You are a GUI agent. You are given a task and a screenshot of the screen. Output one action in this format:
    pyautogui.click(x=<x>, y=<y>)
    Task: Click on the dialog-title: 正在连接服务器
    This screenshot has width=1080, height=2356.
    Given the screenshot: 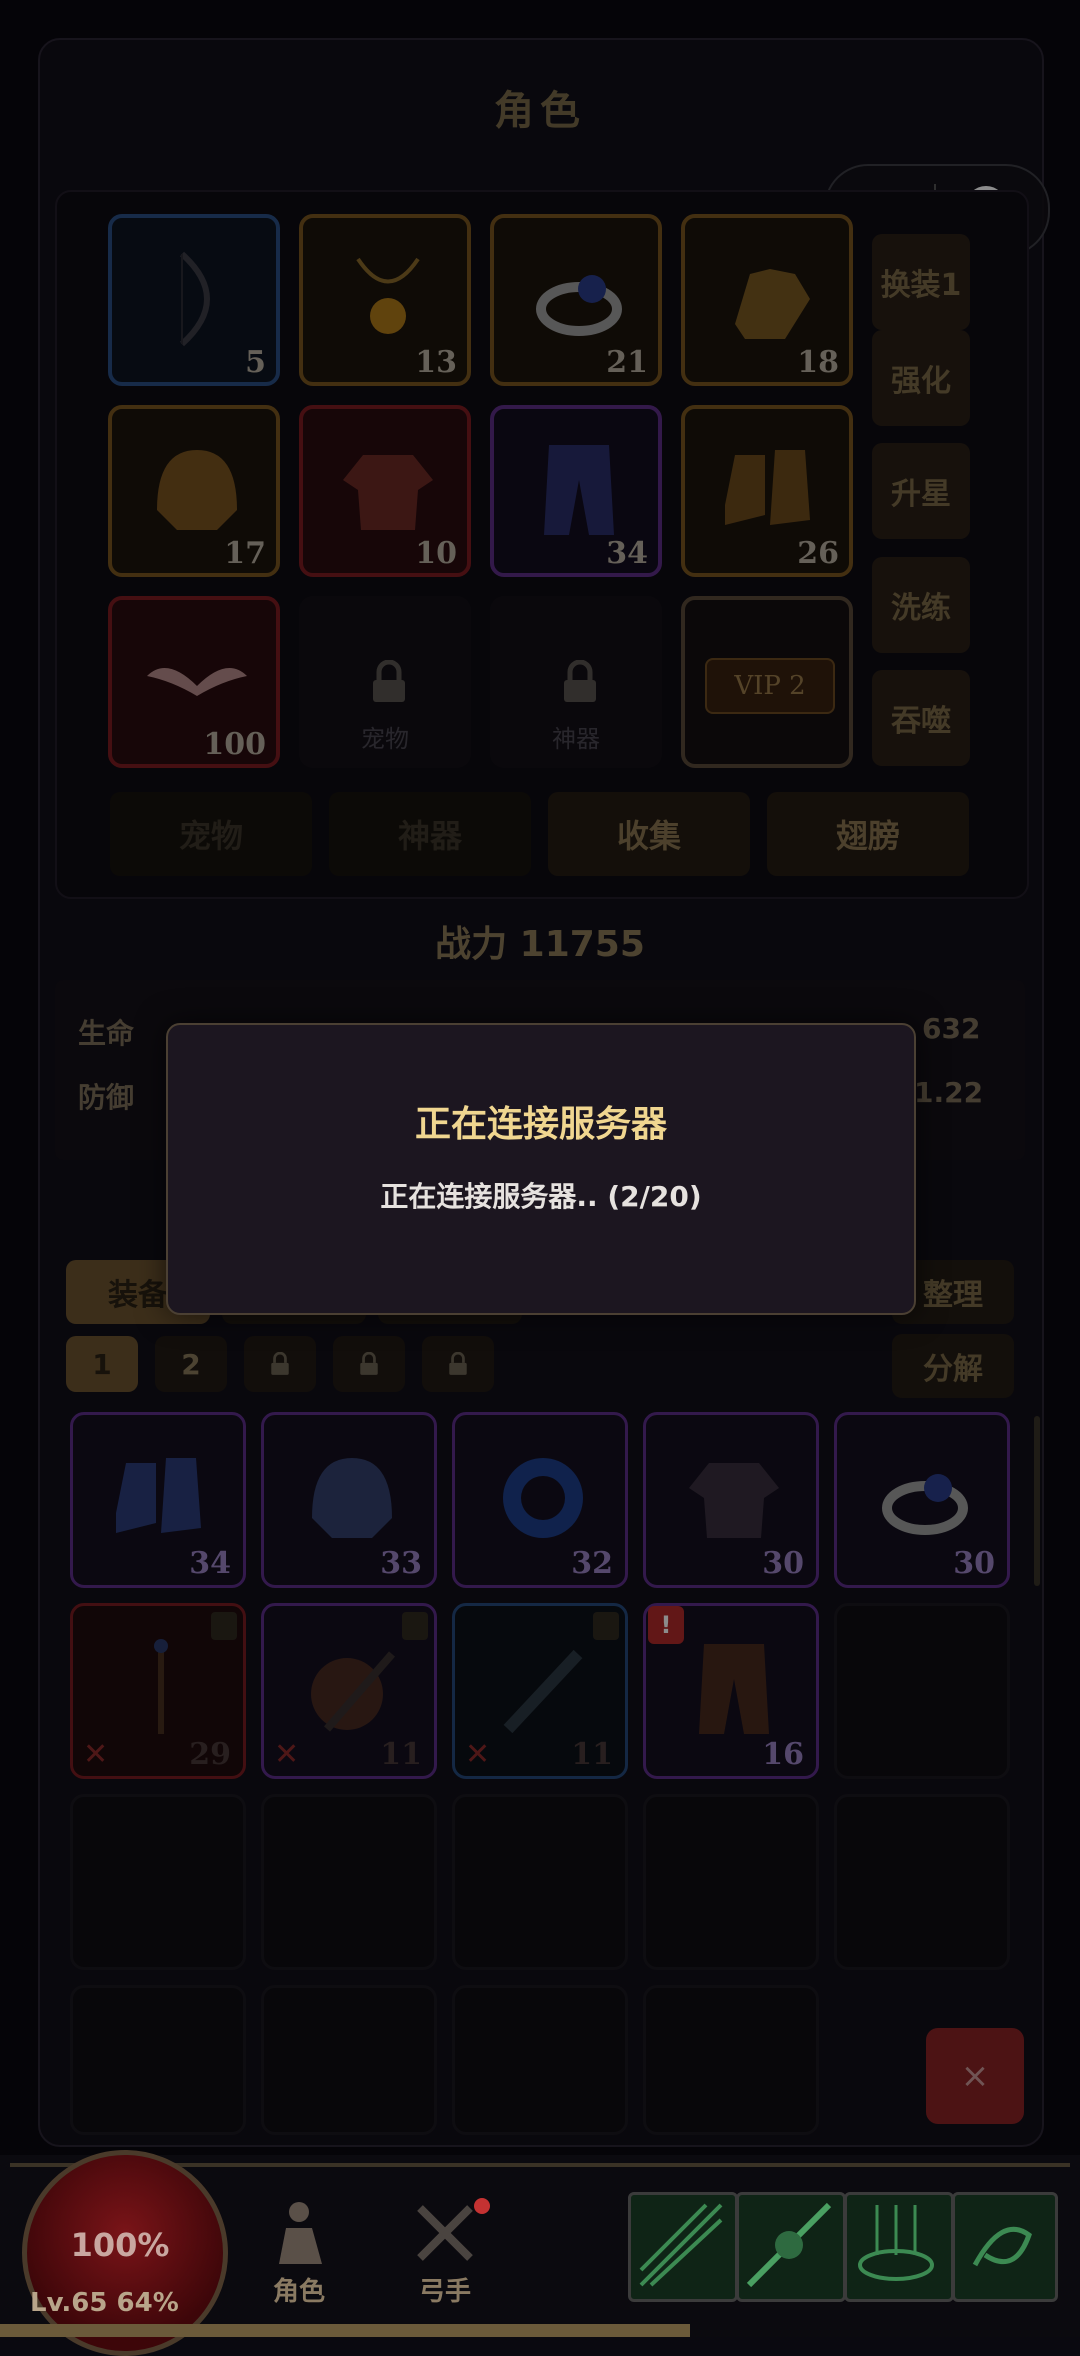 What is the action you would take?
    pyautogui.click(x=540, y=1124)
    